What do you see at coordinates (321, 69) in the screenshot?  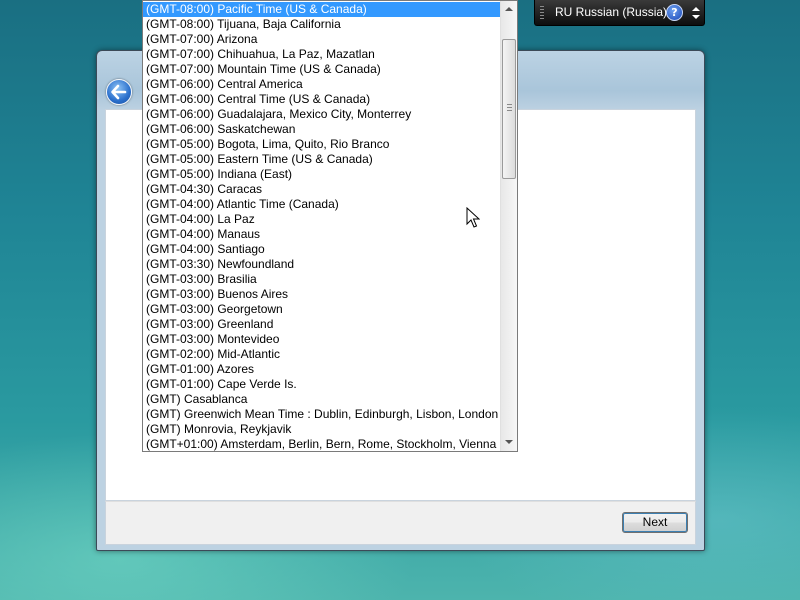 I see `timezone-option: (GMT-07:00) Mountain Time (US & Canada)` at bounding box center [321, 69].